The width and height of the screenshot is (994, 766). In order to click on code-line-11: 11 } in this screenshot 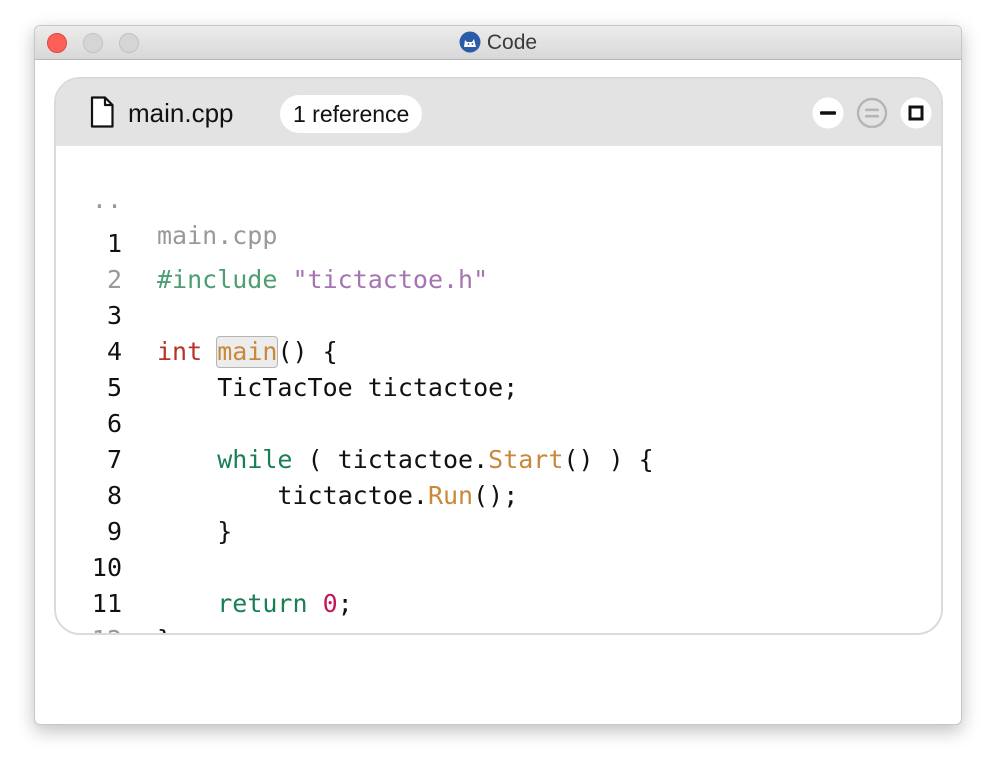, I will do `click(498, 591)`.